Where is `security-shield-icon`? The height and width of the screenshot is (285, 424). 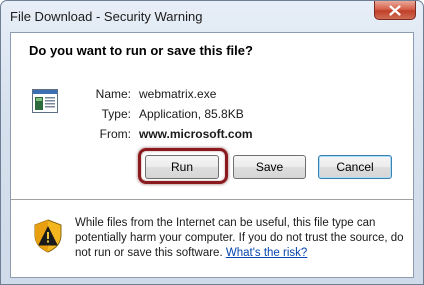 security-shield-icon is located at coordinates (48, 236).